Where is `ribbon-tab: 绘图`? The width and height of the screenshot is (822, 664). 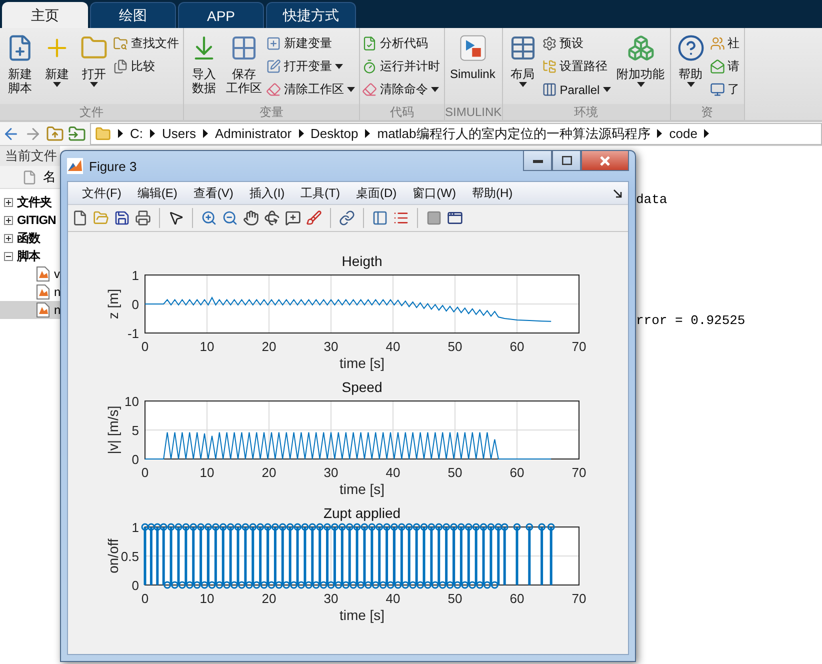 ribbon-tab: 绘图 is located at coordinates (133, 15).